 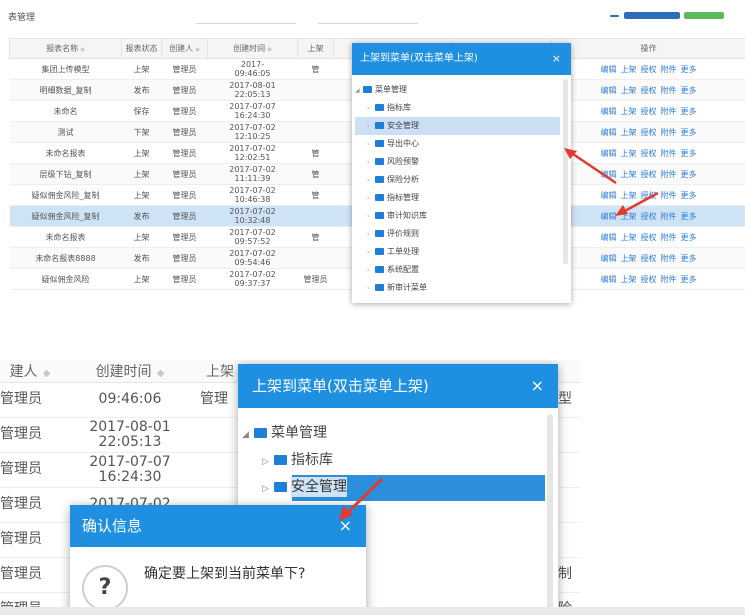 What do you see at coordinates (457, 126) in the screenshot?
I see `tree-node: › 安全管理` at bounding box center [457, 126].